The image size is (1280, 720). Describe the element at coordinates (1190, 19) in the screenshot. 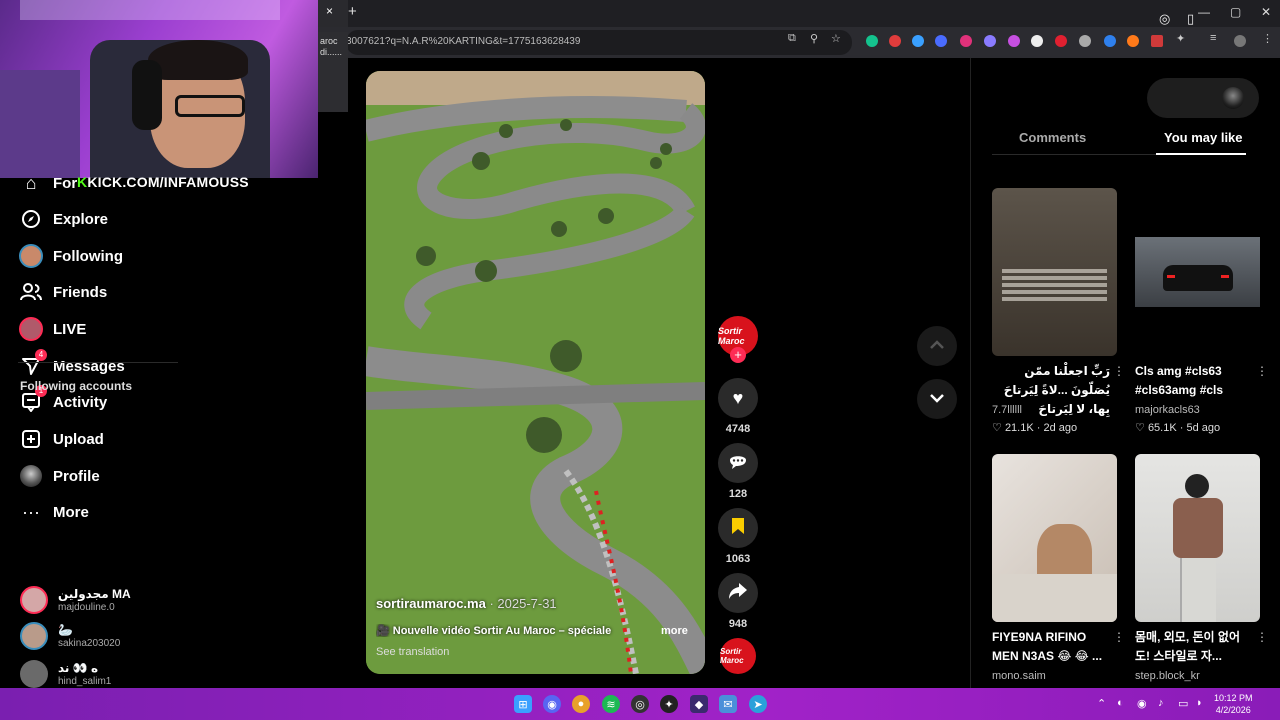

I see `phone-icon: ▯` at that location.